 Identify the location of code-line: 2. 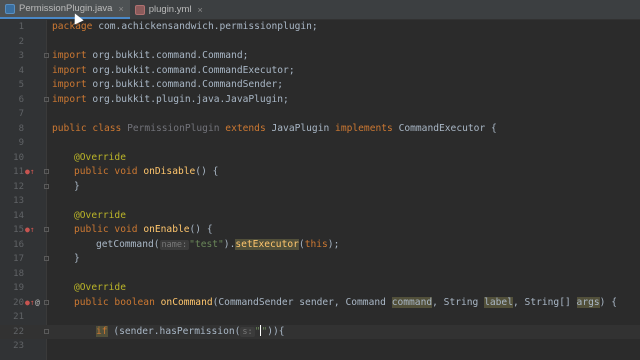
(320, 42).